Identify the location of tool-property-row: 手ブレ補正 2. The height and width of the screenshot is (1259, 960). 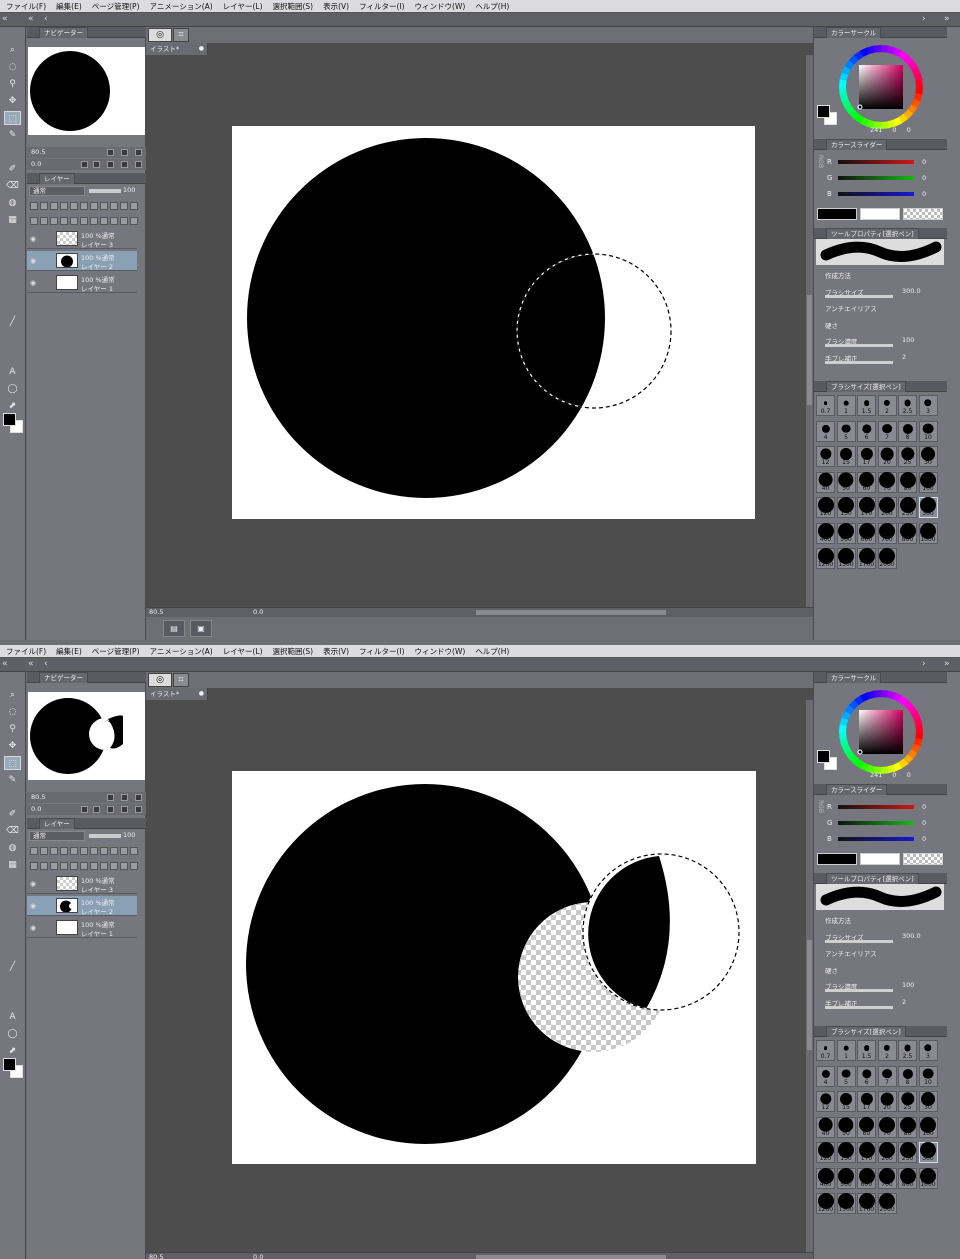
(879, 358).